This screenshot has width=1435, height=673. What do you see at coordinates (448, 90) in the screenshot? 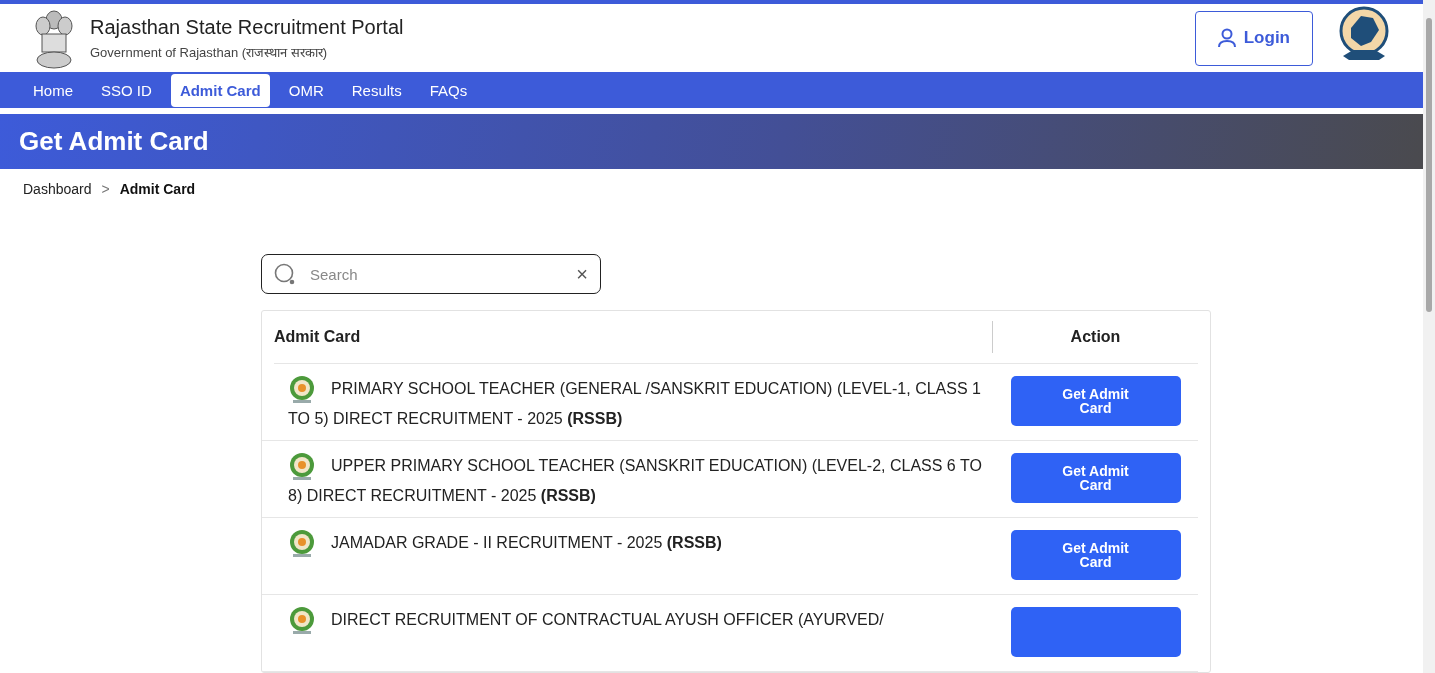
I see `nav-tab: FAQs` at bounding box center [448, 90].